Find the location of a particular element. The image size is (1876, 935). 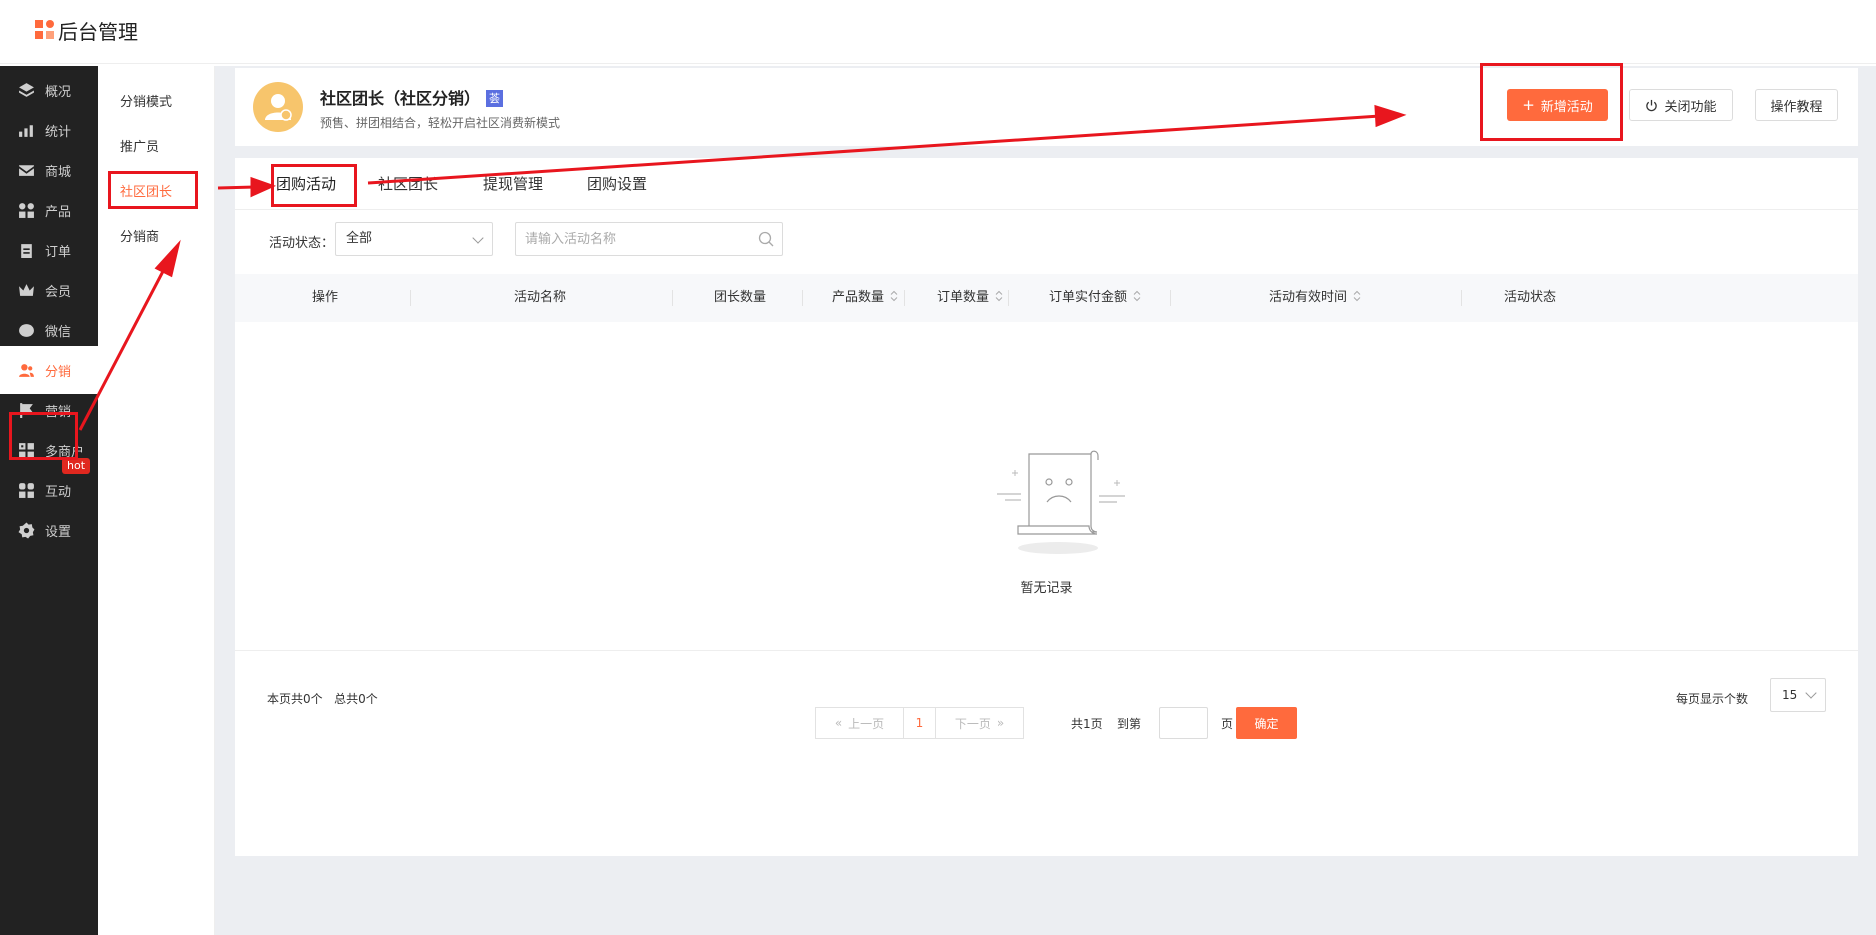

column-header-product-count: 产品数量 is located at coordinates (865, 298).